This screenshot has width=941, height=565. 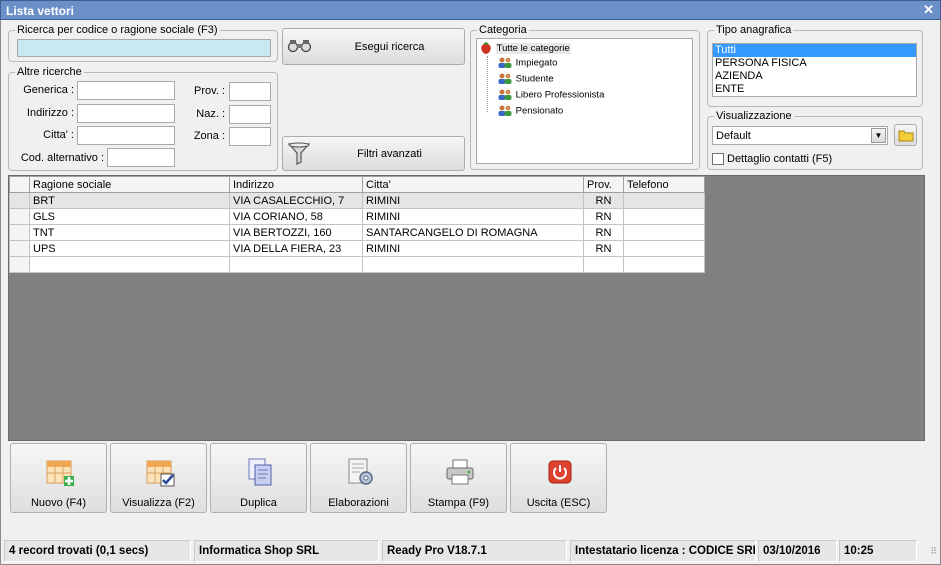 I want to click on table-row: GLS VIA CORIANO, 58 RIMINI RN, so click(x=357, y=216).